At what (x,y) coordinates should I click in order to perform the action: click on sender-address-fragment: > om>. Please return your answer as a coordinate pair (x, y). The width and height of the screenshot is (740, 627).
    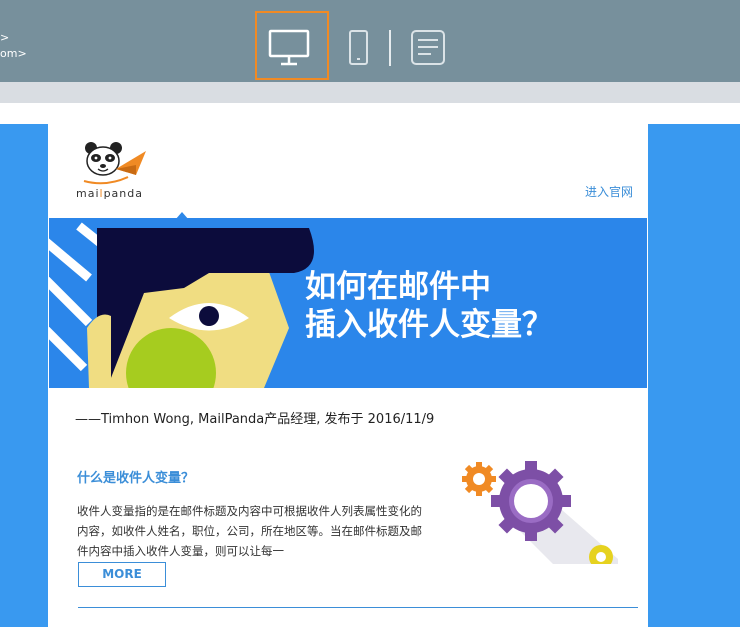
    Looking at the image, I should click on (13, 46).